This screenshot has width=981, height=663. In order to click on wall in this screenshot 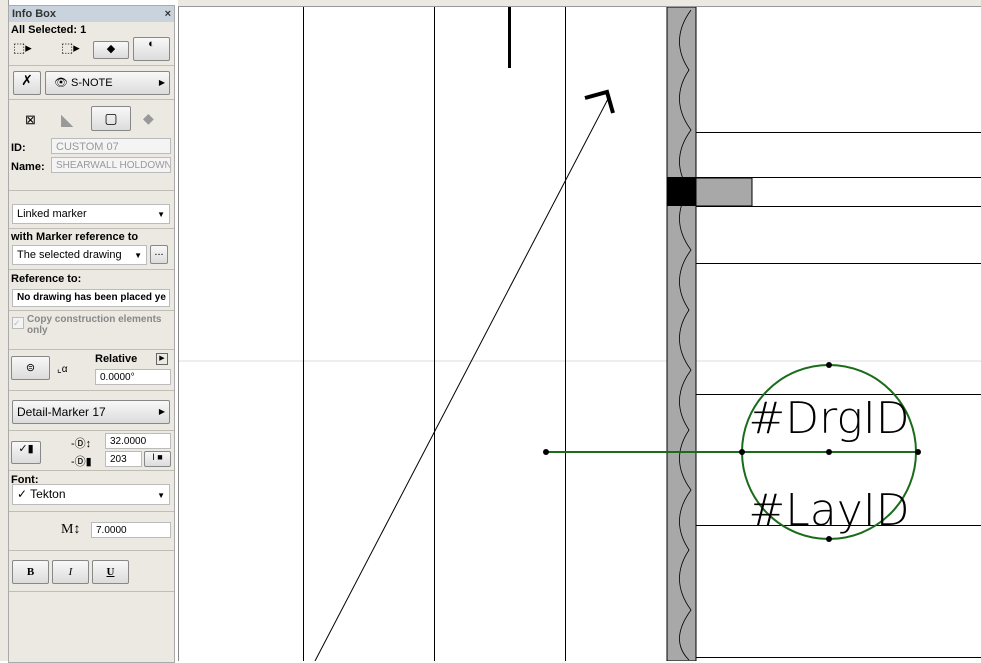, I will do `click(681, 334)`.